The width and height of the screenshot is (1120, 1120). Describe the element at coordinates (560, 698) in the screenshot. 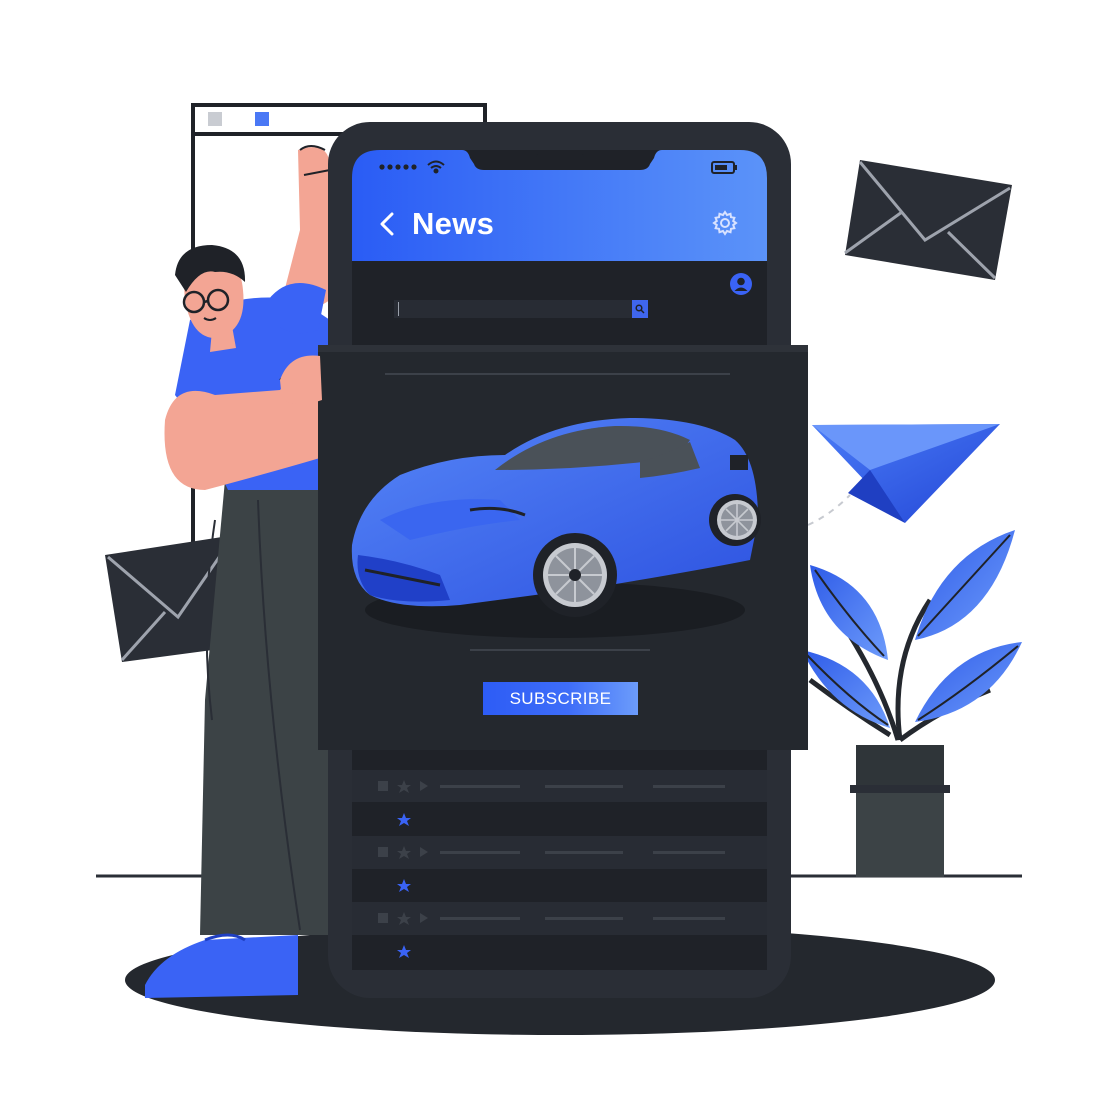

I see `subscribe-button: SUBSCRIBE` at that location.